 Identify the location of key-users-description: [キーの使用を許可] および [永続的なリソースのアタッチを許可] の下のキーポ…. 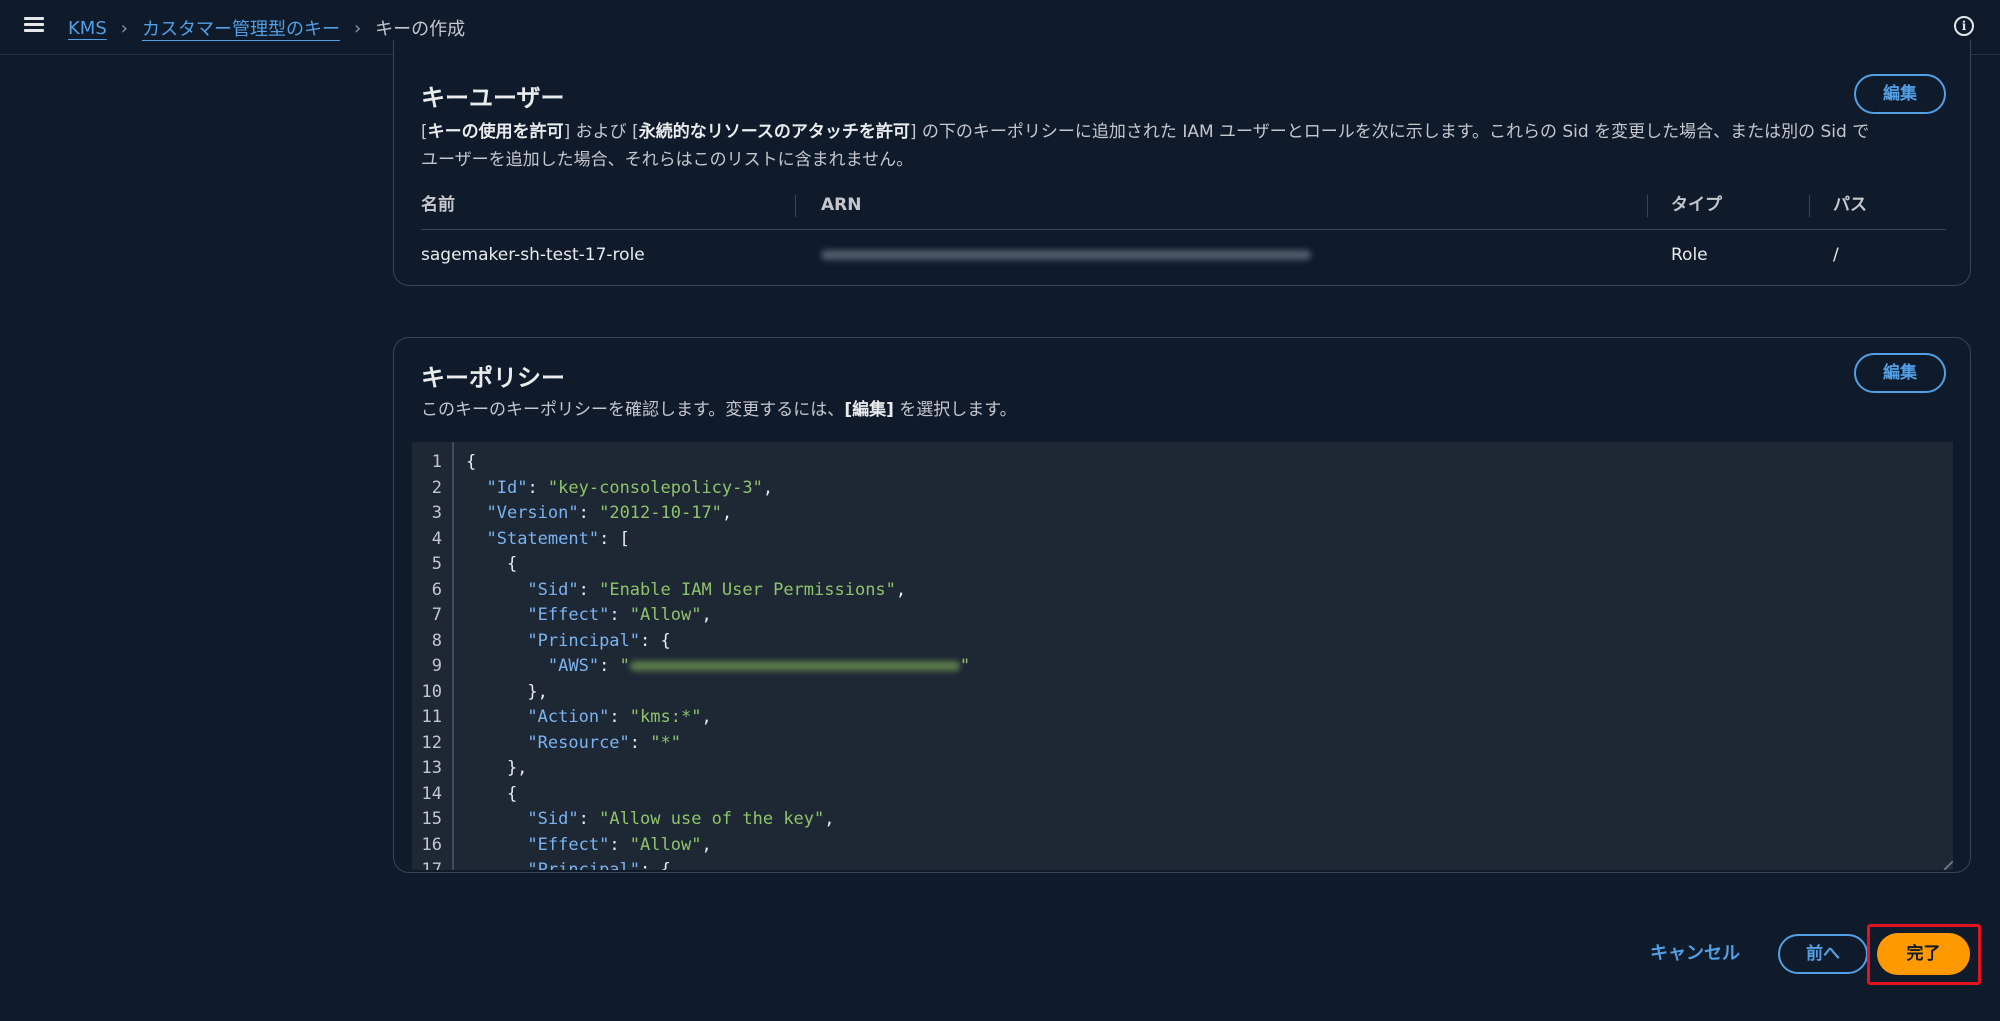
(1145, 146).